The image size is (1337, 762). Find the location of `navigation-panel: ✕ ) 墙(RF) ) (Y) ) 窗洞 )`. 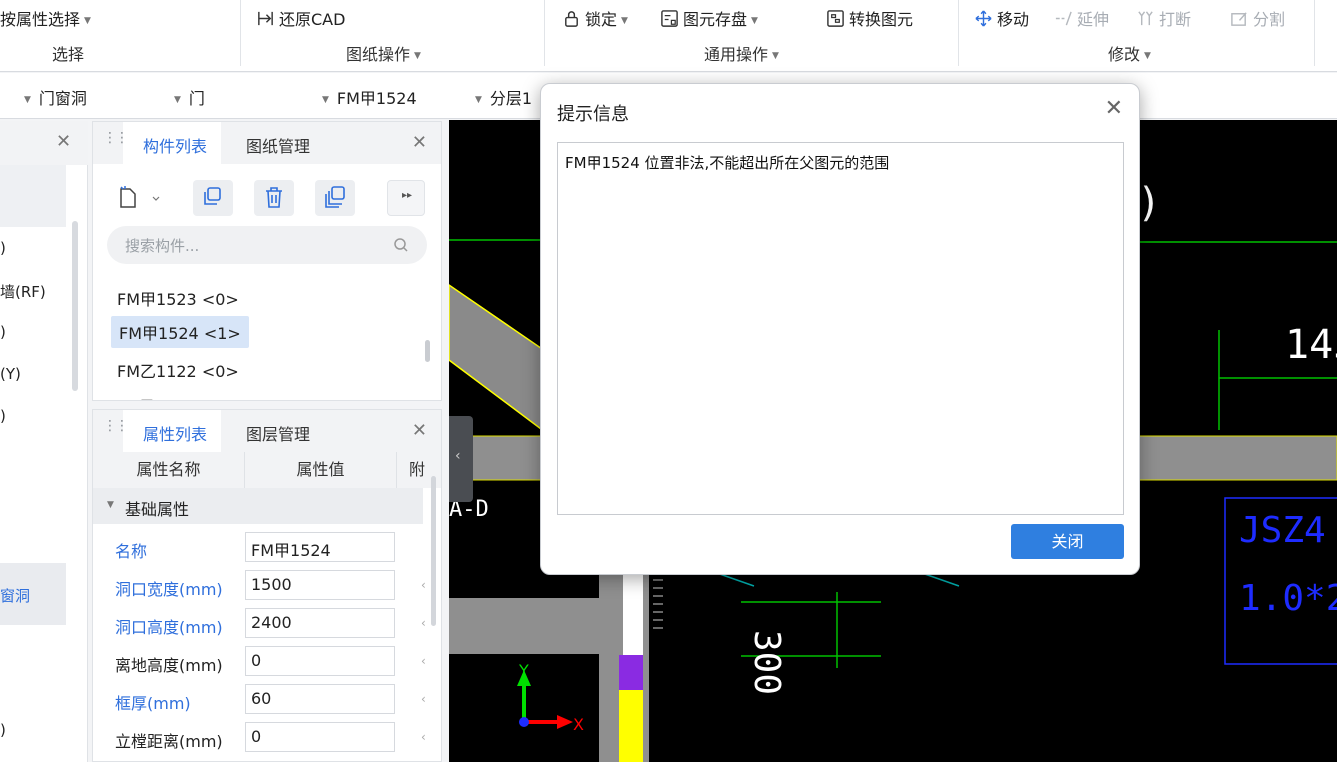

navigation-panel: ✕ ) 墙(RF) ) (Y) ) 窗洞 ) is located at coordinates (44, 441).